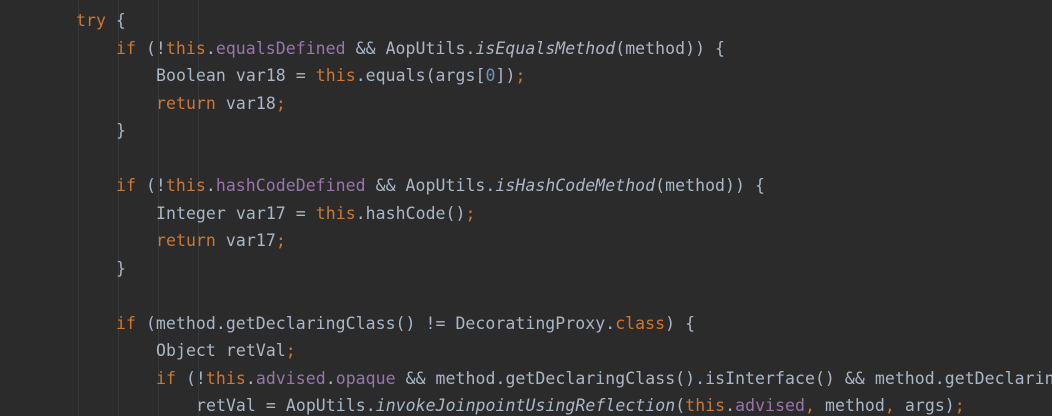  What do you see at coordinates (420, 75) in the screenshot?
I see `code-token-default: .equals(args[` at bounding box center [420, 75].